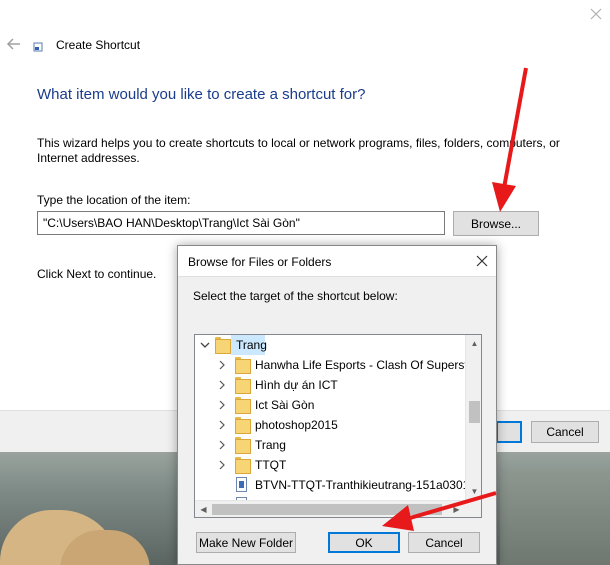 Image resolution: width=610 pixels, height=565 pixels. What do you see at coordinates (97, 274) in the screenshot?
I see `next-hint-text: Click Next to continue.` at bounding box center [97, 274].